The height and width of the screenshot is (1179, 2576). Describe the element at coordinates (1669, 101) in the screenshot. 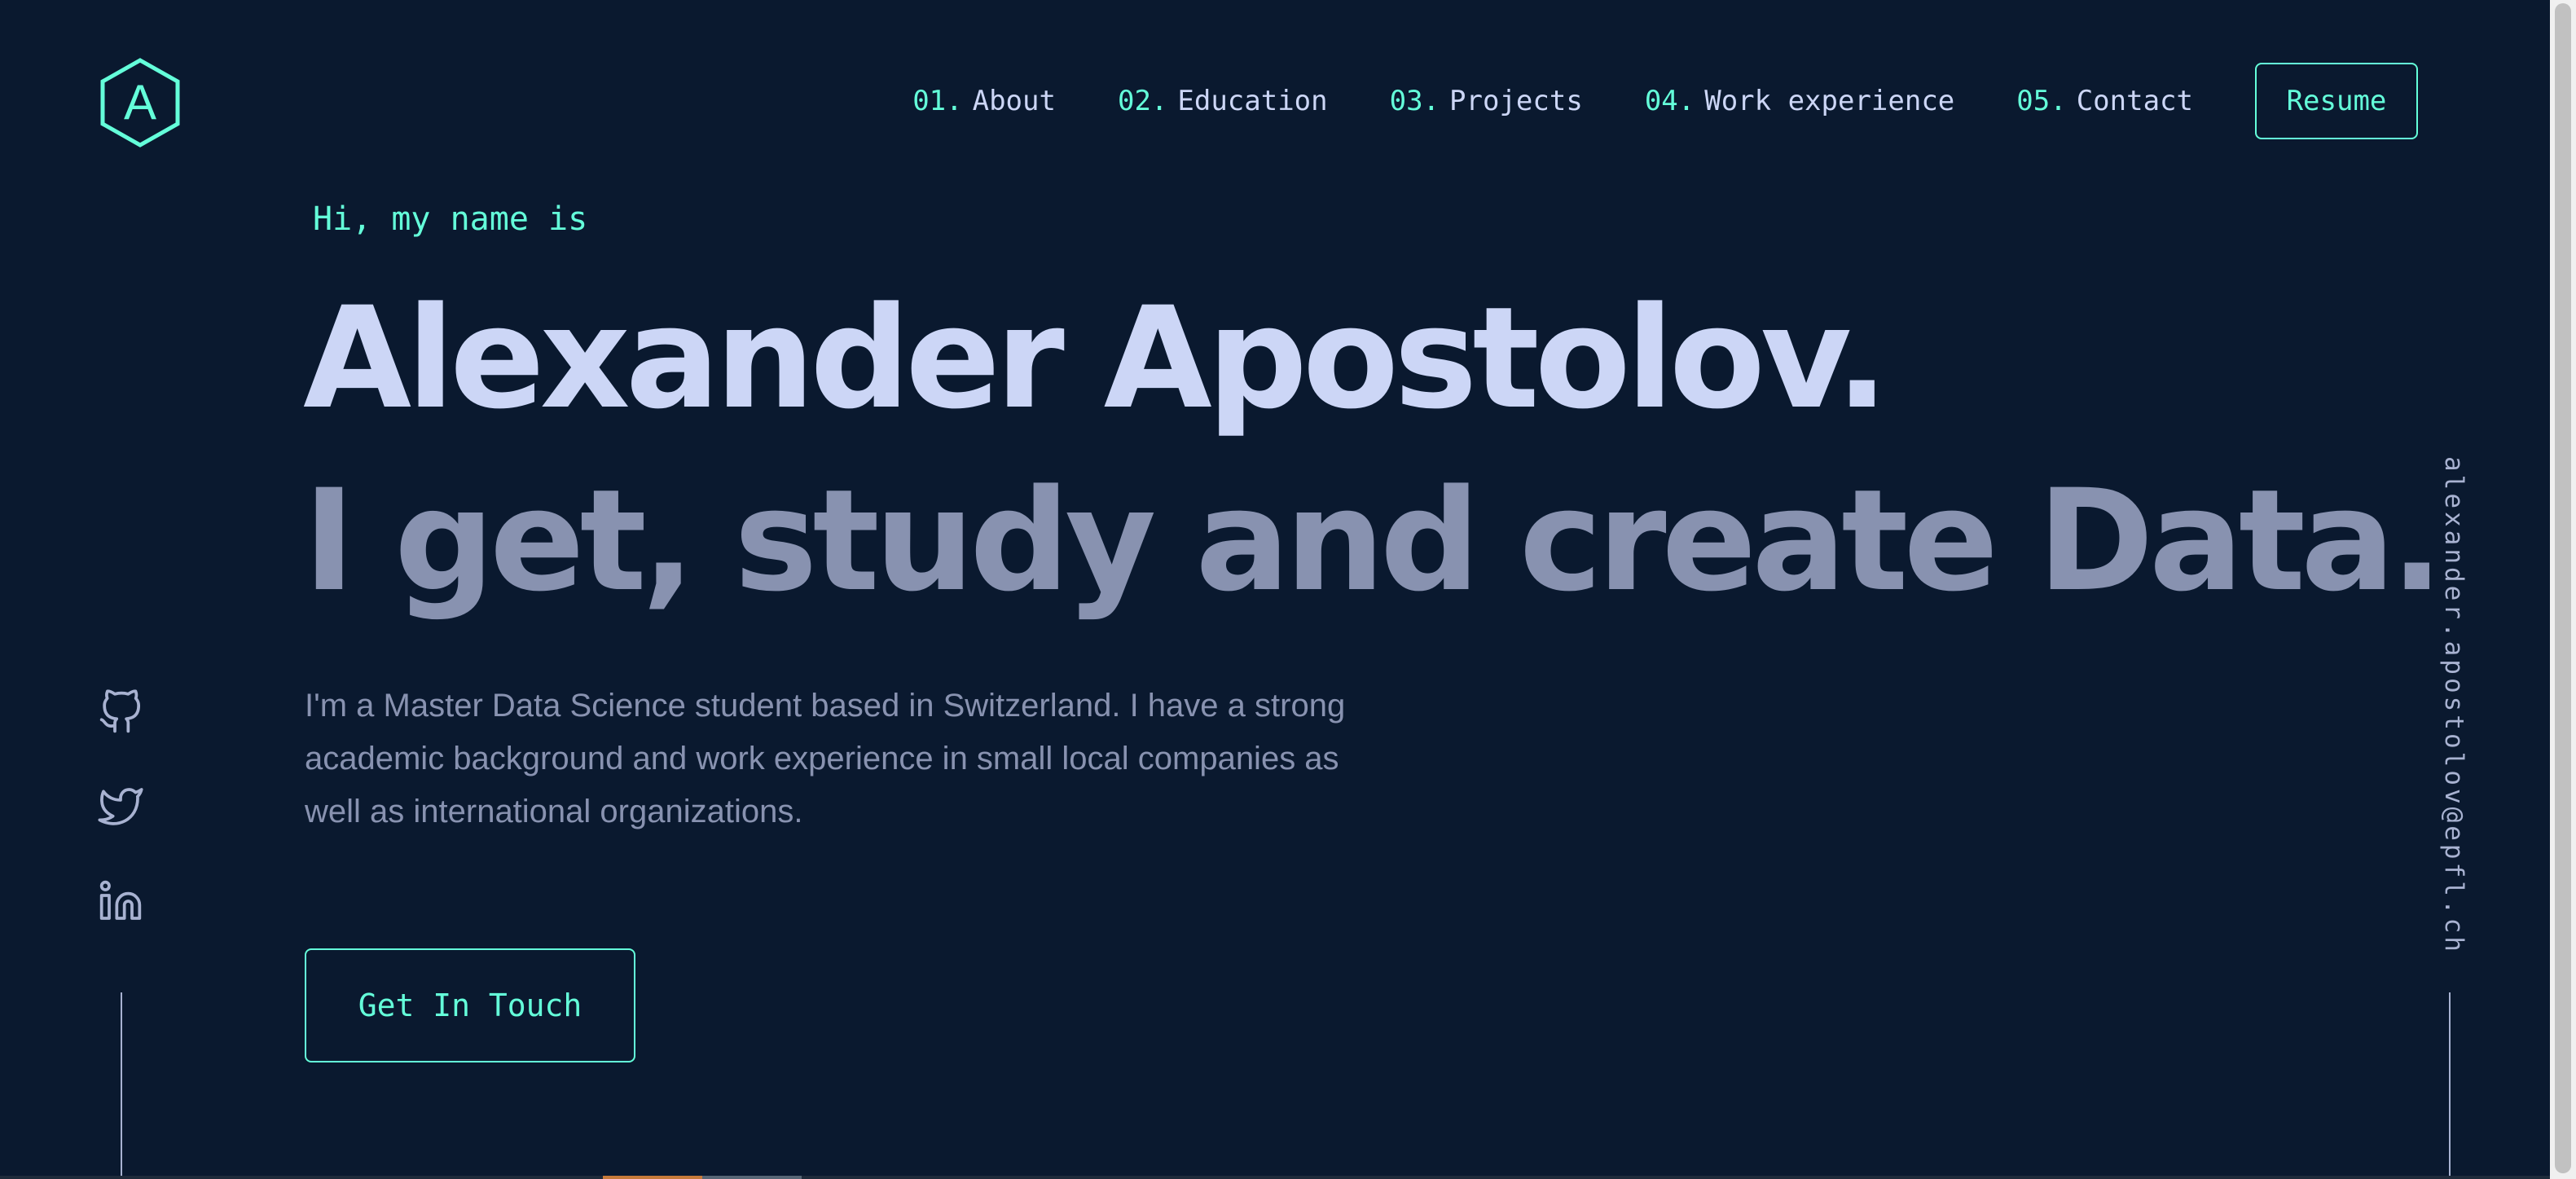

I see `nav-number: 04.` at that location.